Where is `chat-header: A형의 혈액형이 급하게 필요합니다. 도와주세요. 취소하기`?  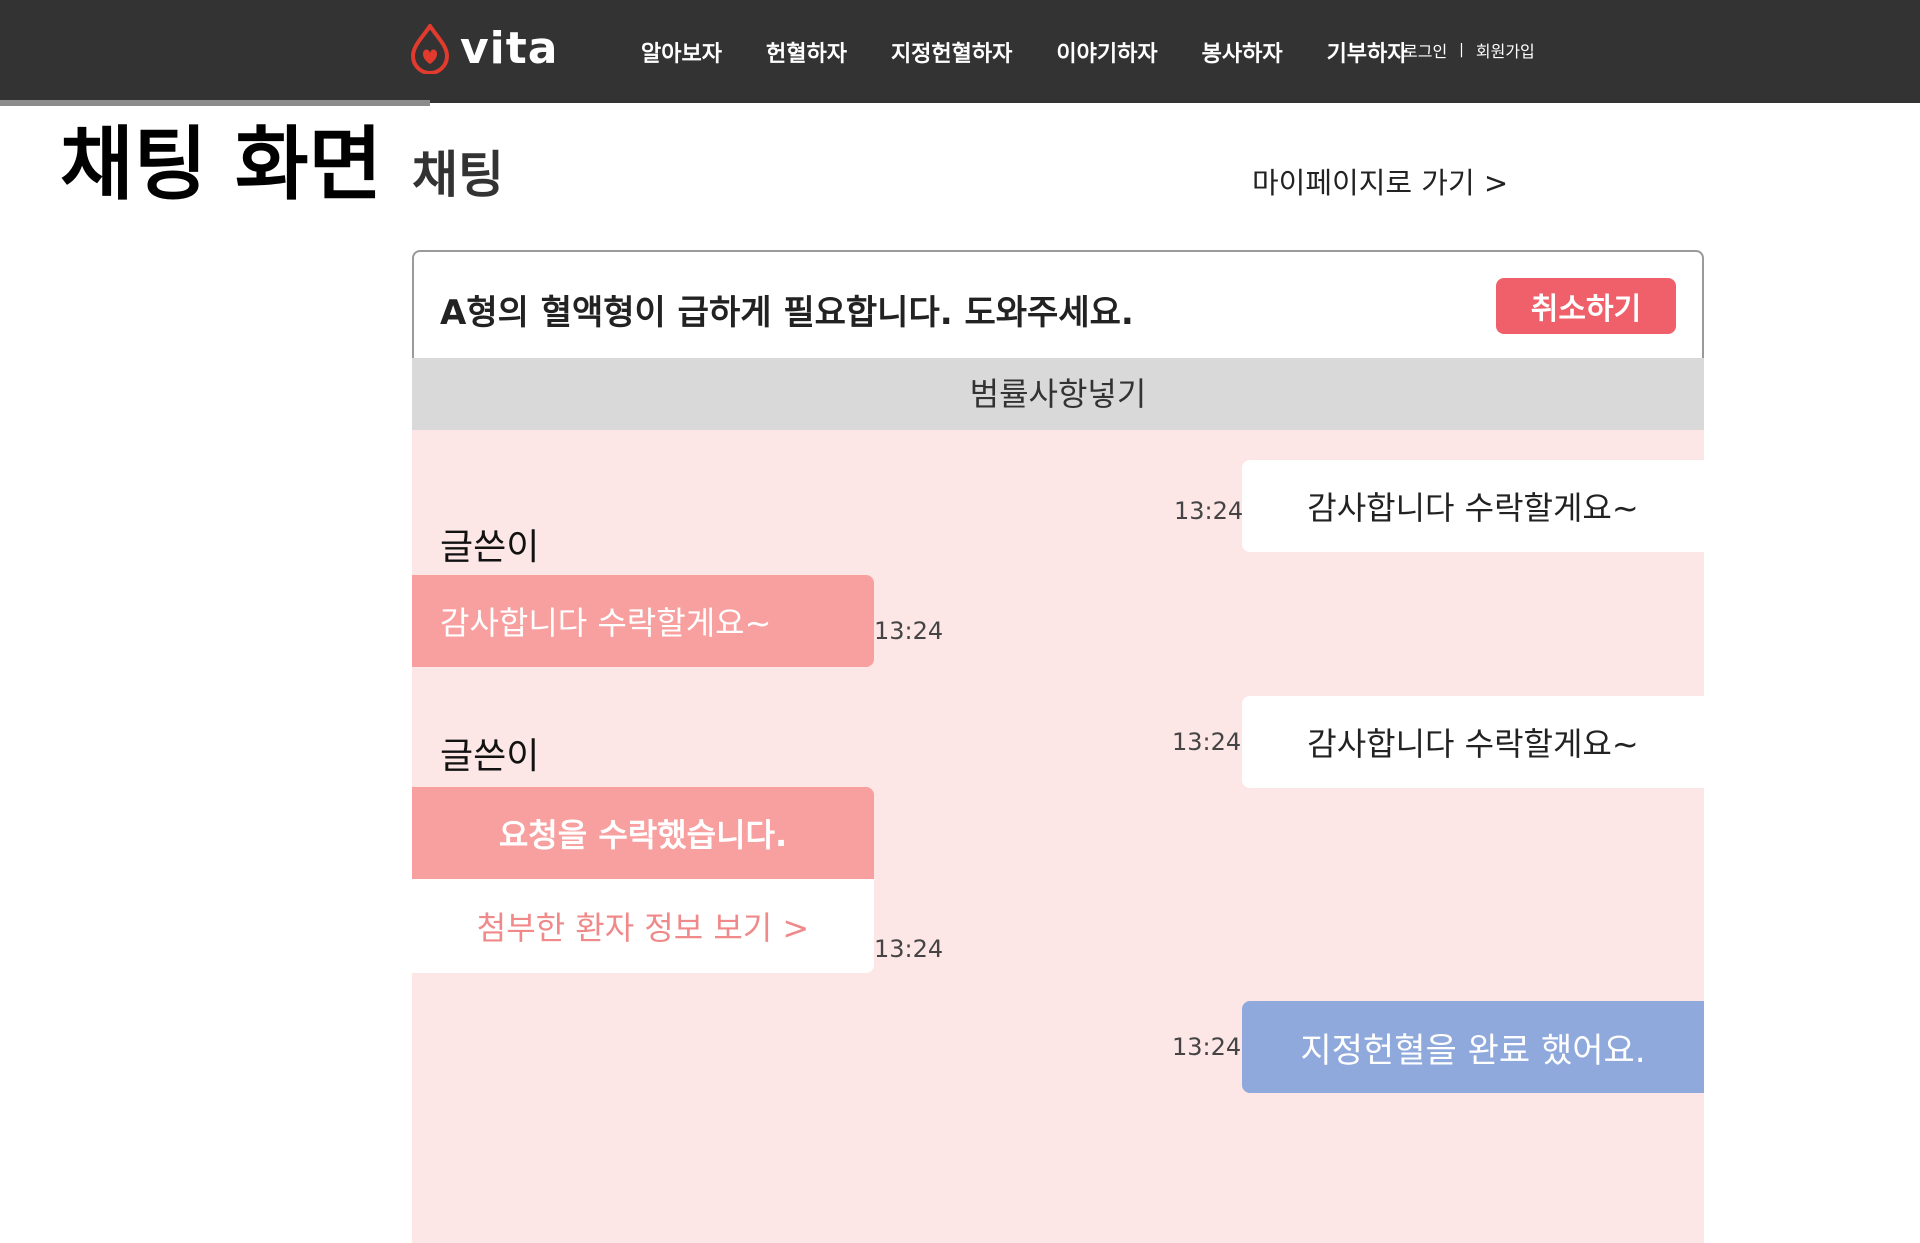 chat-header: A형의 혈액형이 급하게 필요합니다. 도와주세요. 취소하기 is located at coordinates (1058, 304).